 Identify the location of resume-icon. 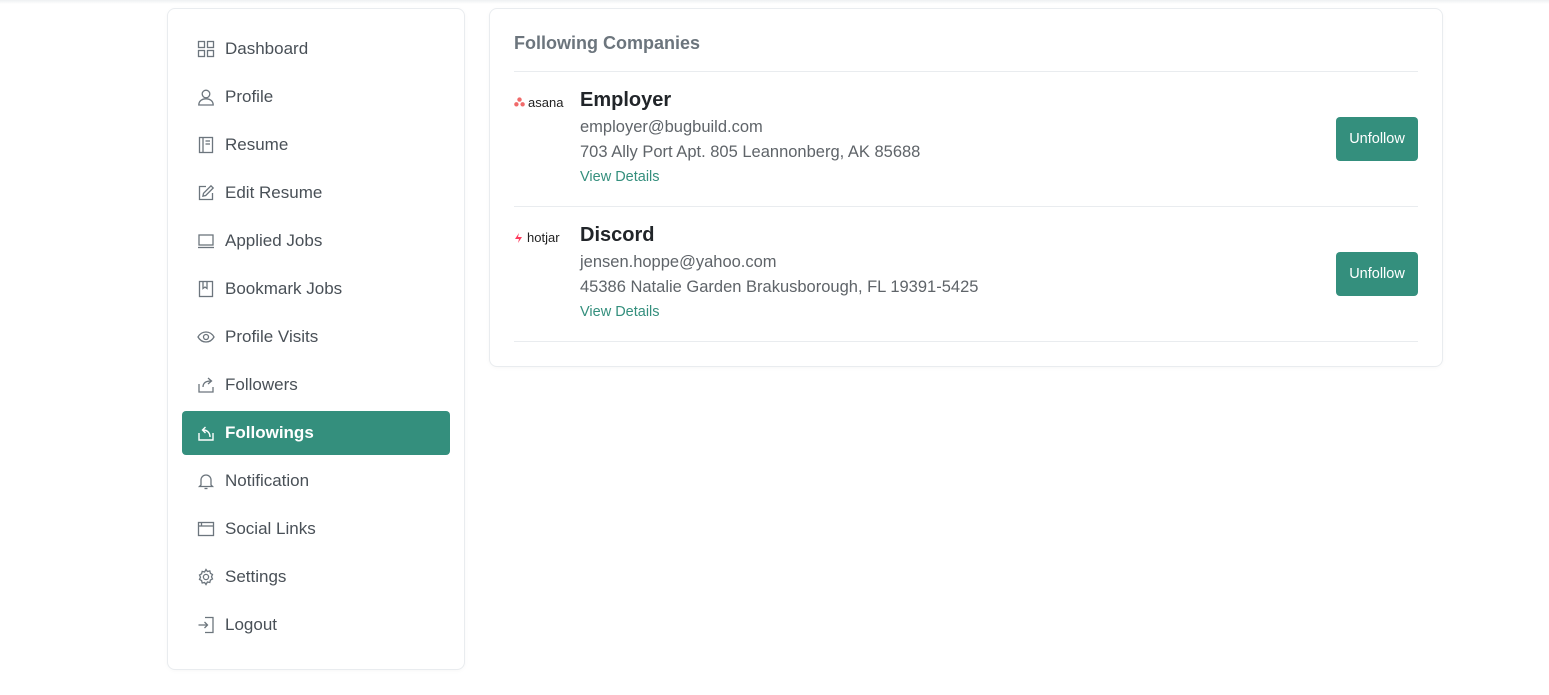
(206, 145).